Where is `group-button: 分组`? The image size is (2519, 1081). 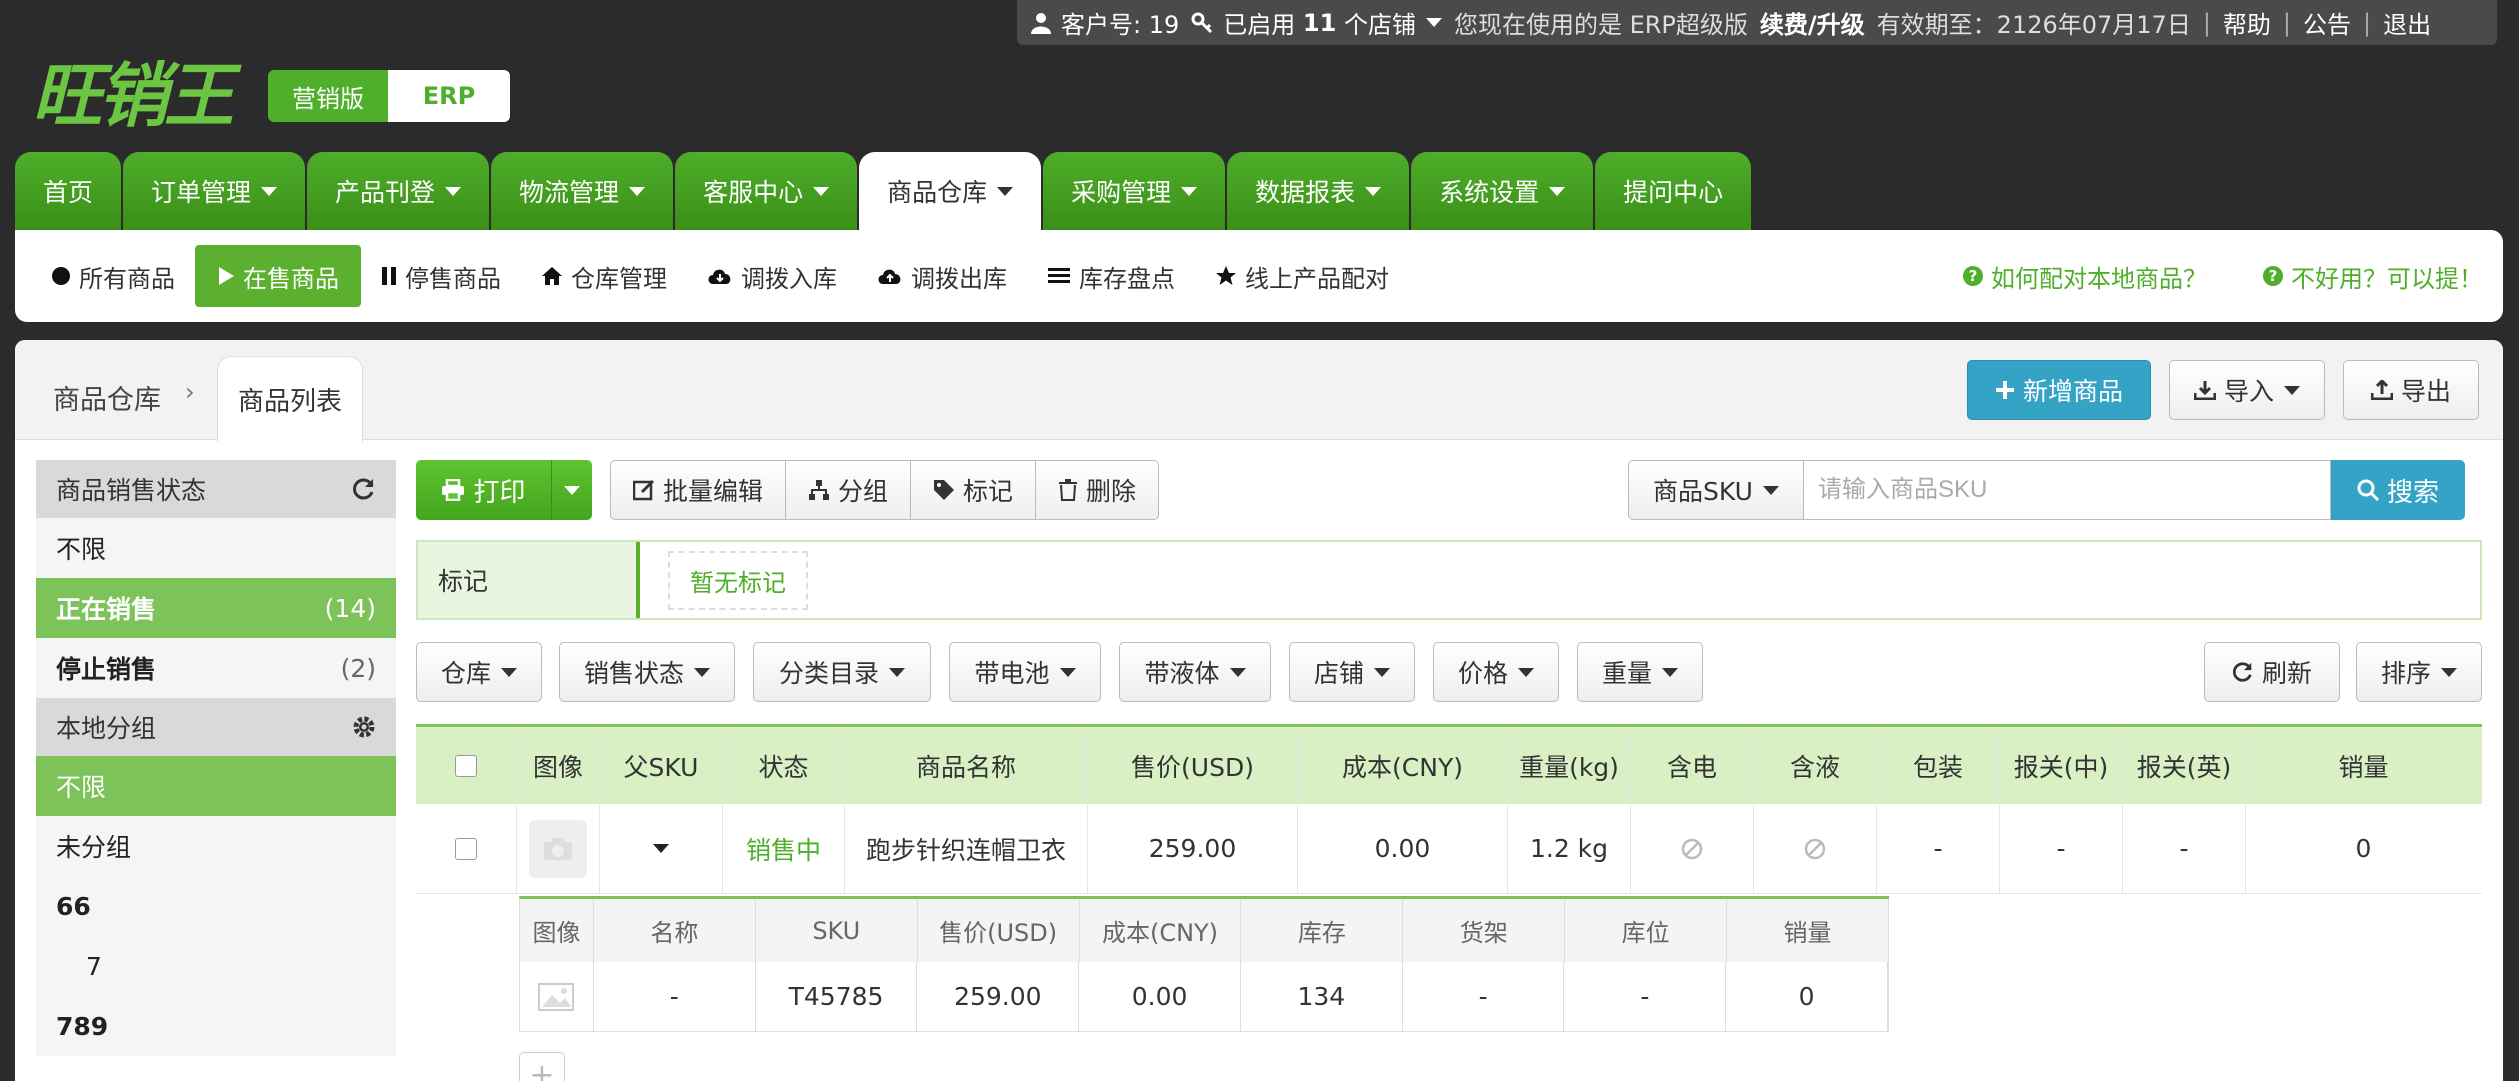 group-button: 分组 is located at coordinates (849, 490).